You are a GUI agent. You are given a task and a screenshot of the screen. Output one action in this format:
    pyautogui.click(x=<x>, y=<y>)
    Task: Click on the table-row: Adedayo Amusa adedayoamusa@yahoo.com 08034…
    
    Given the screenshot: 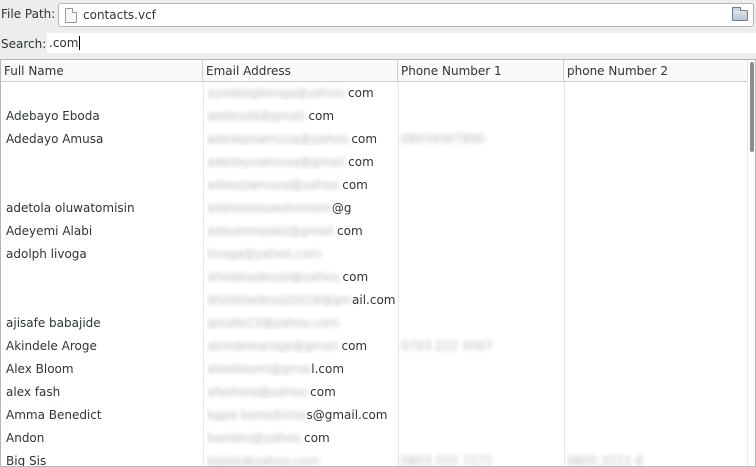 What is the action you would take?
    pyautogui.click(x=375, y=139)
    